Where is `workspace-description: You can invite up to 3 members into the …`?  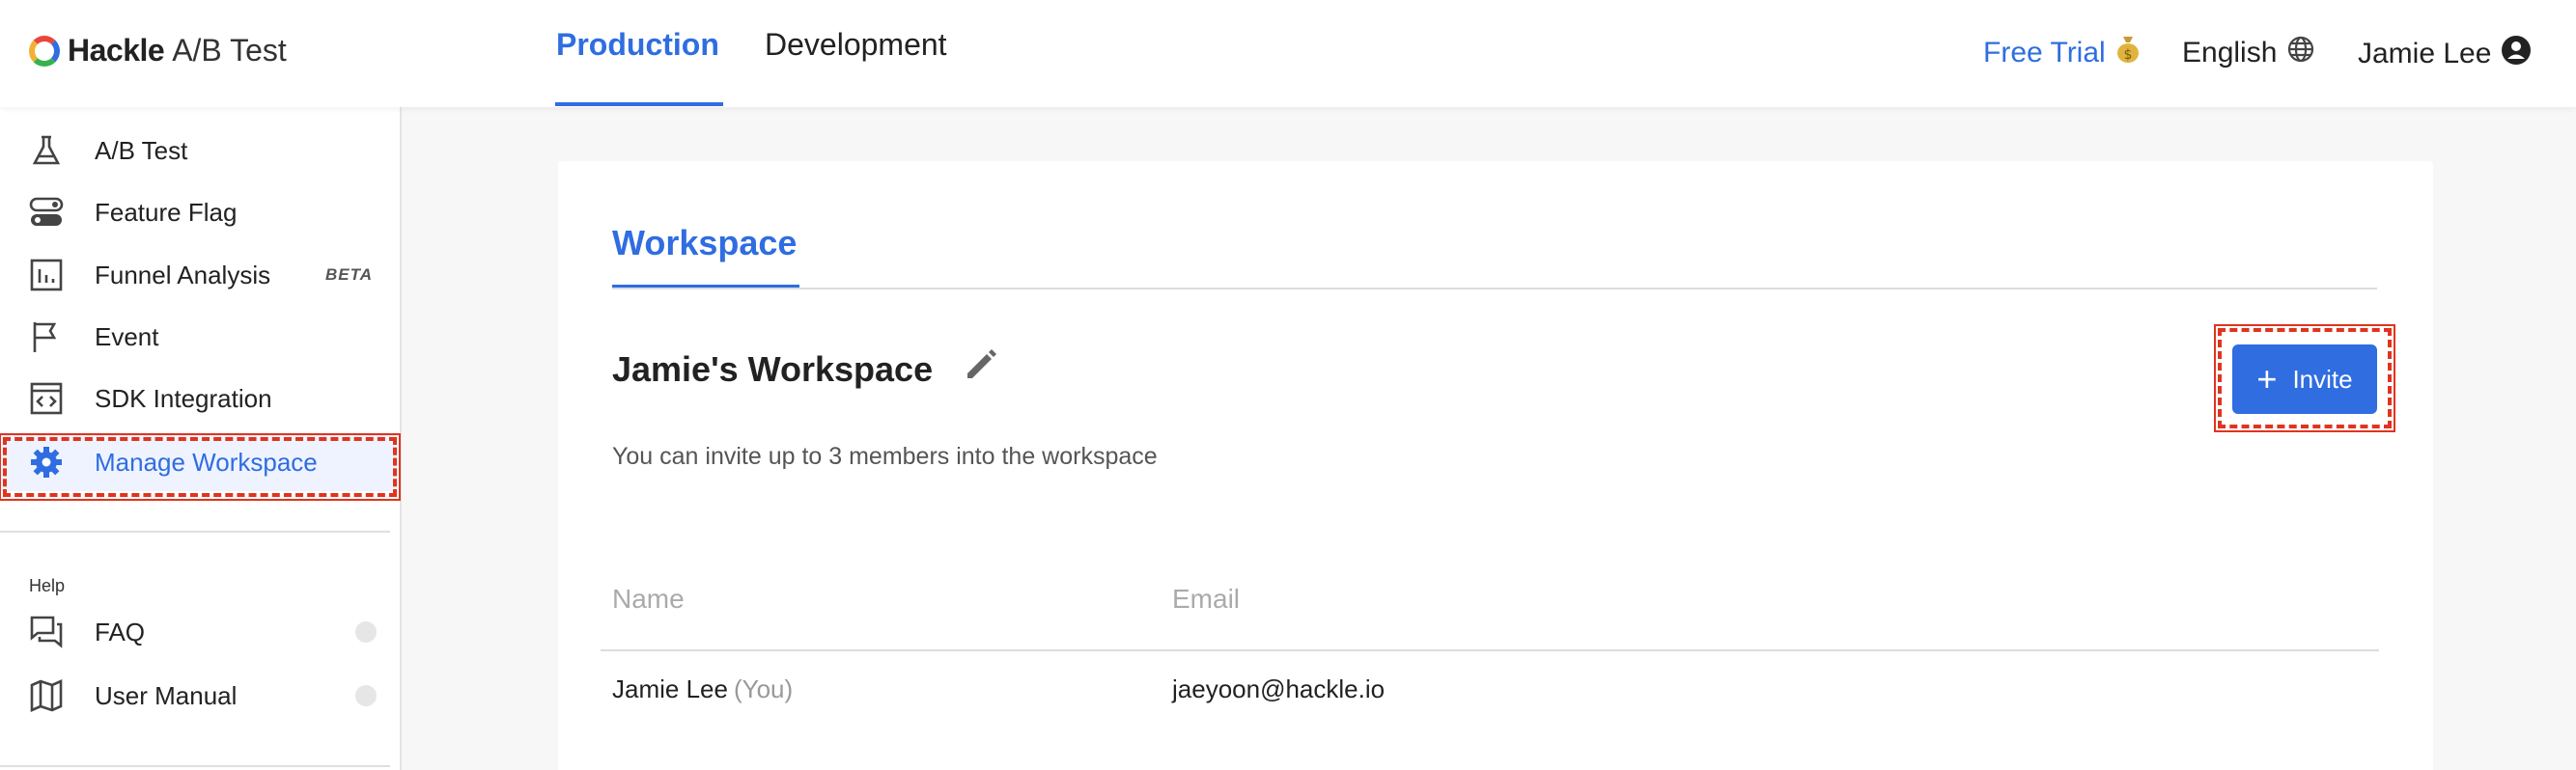
workspace-description: You can invite up to 3 members into the … is located at coordinates (885, 456).